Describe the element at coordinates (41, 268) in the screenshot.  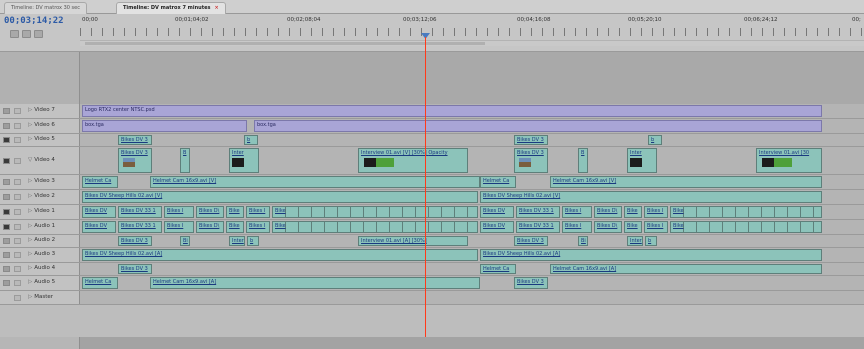
I see `track-name: ▷ Audio 4` at that location.